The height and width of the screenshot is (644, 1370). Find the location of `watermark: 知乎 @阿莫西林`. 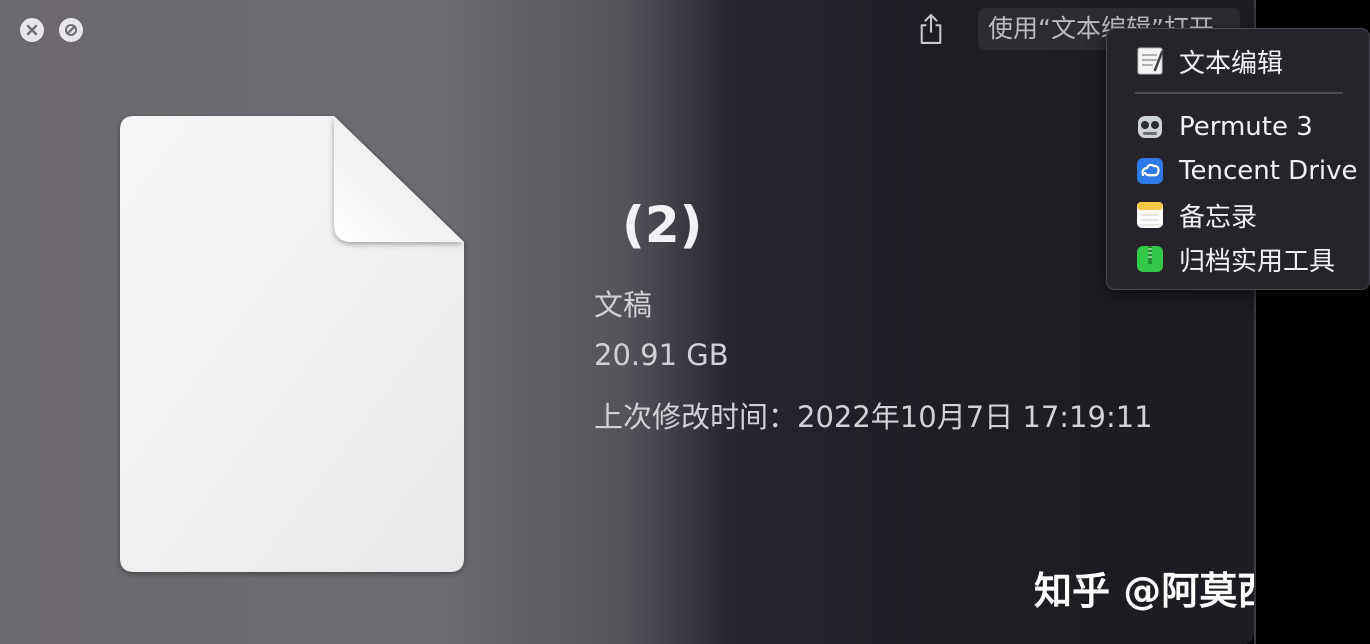

watermark: 知乎 @阿莫西林 is located at coordinates (1144, 591).